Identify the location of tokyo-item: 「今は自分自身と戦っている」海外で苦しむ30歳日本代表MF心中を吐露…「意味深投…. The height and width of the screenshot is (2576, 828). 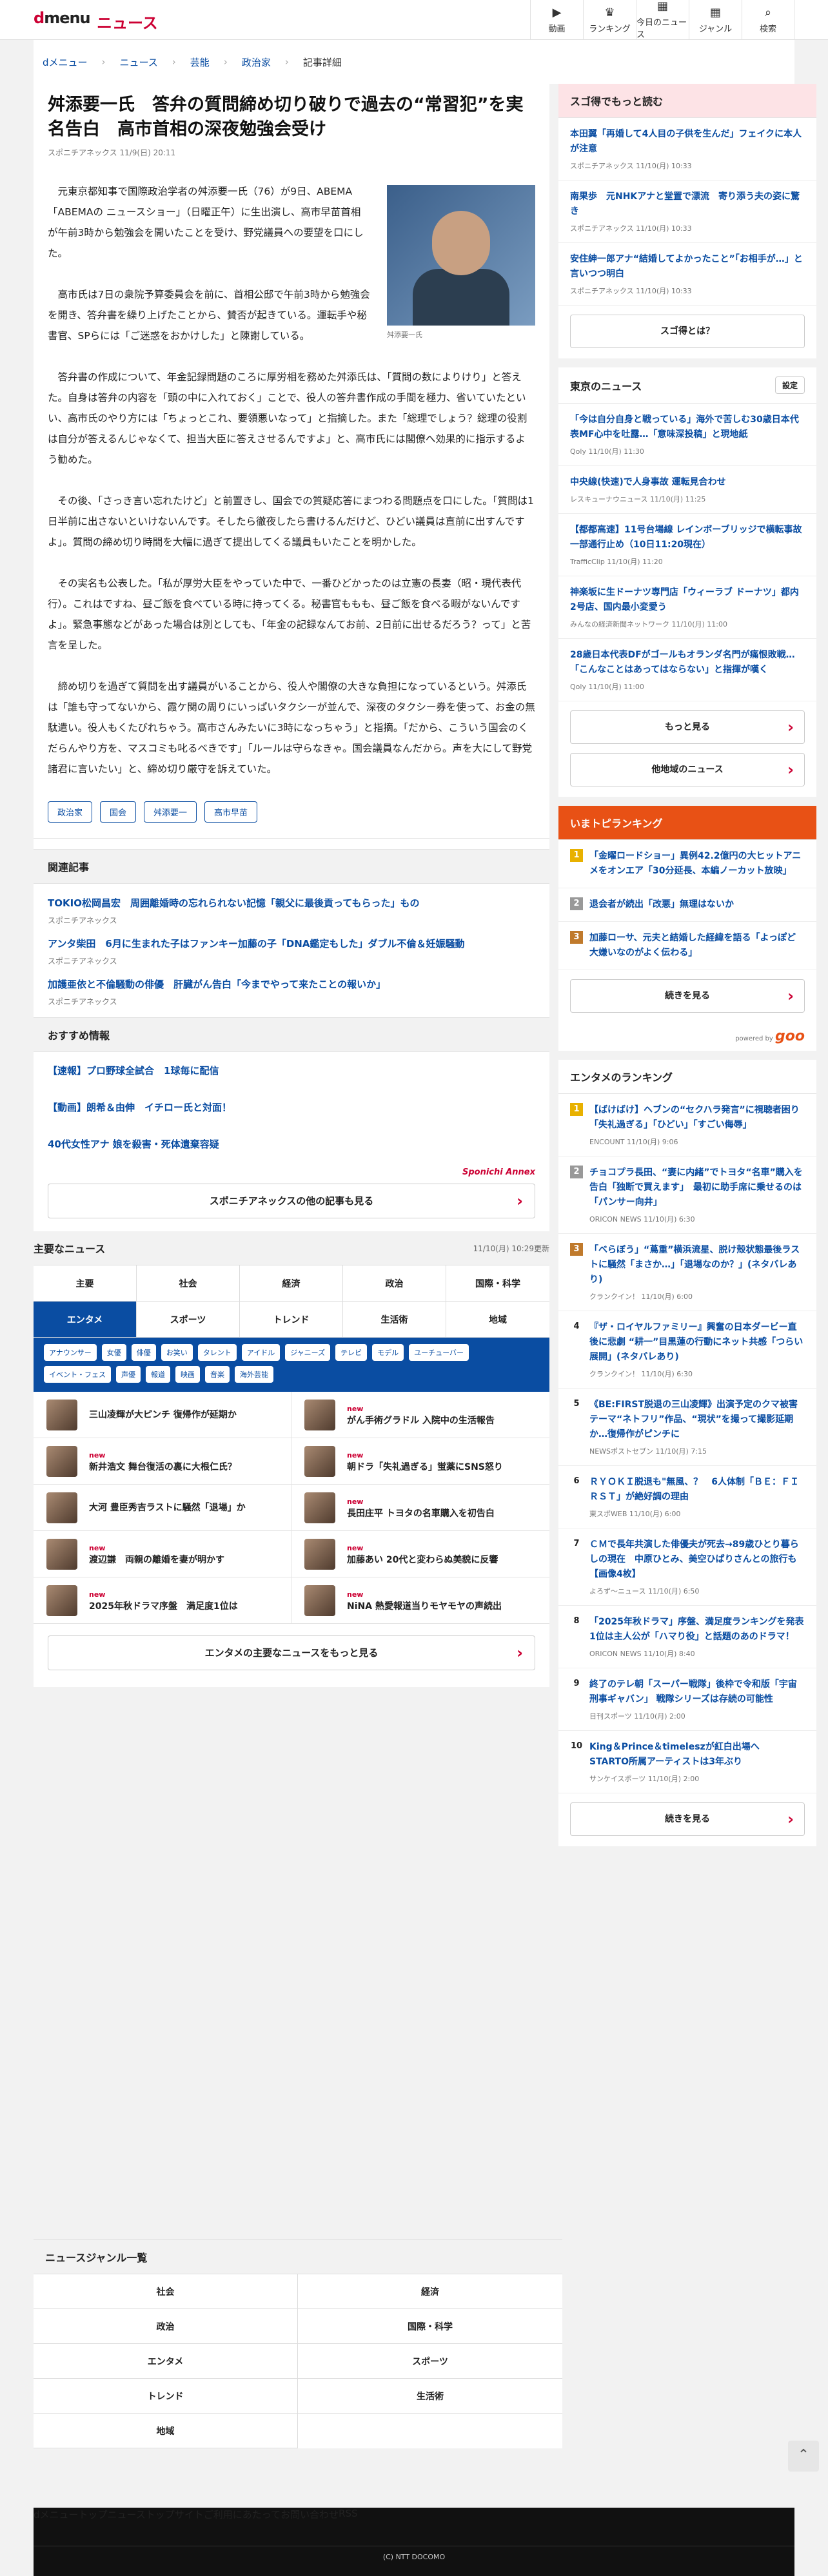
(687, 435).